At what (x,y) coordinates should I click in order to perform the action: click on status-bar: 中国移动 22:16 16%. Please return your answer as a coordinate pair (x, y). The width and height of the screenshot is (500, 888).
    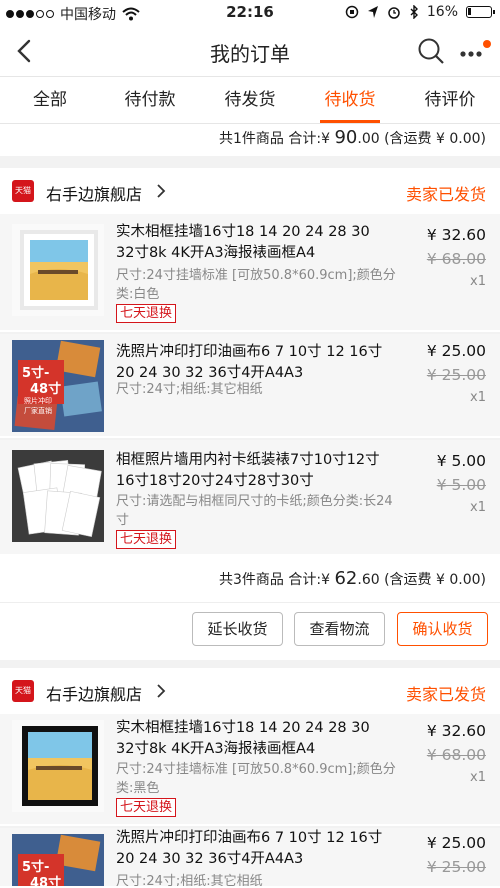
    Looking at the image, I should click on (250, 13).